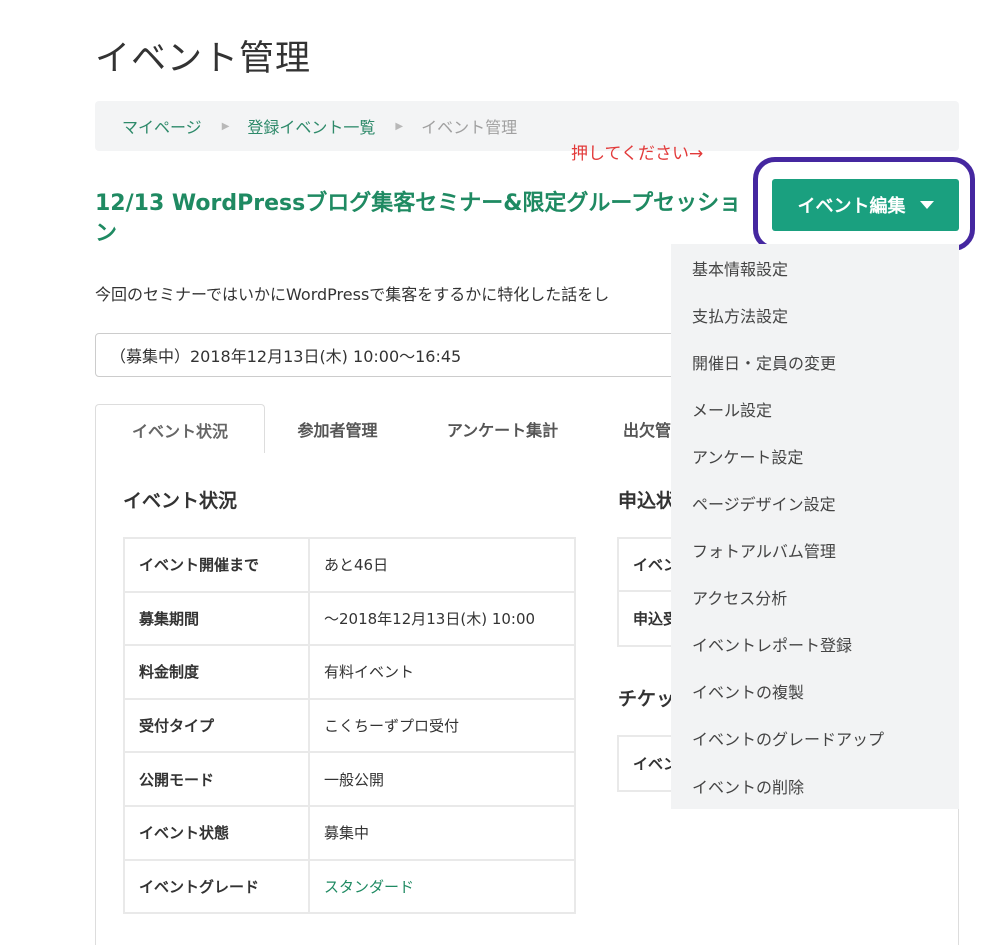 Image resolution: width=992 pixels, height=945 pixels. What do you see at coordinates (815, 691) in the screenshot?
I see `menu-item-duplicate: イベントの複製` at bounding box center [815, 691].